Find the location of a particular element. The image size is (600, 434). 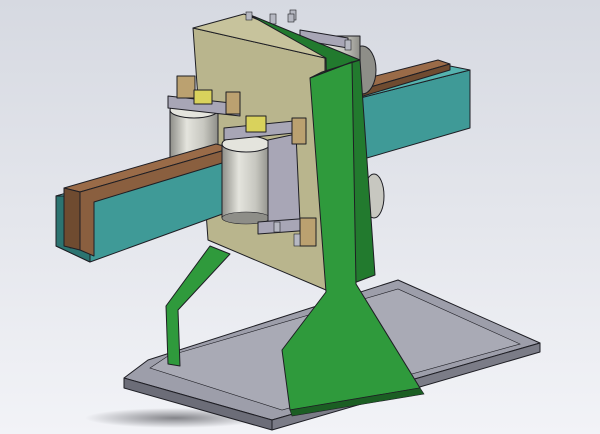

lower-roller-body is located at coordinates (246, 181).